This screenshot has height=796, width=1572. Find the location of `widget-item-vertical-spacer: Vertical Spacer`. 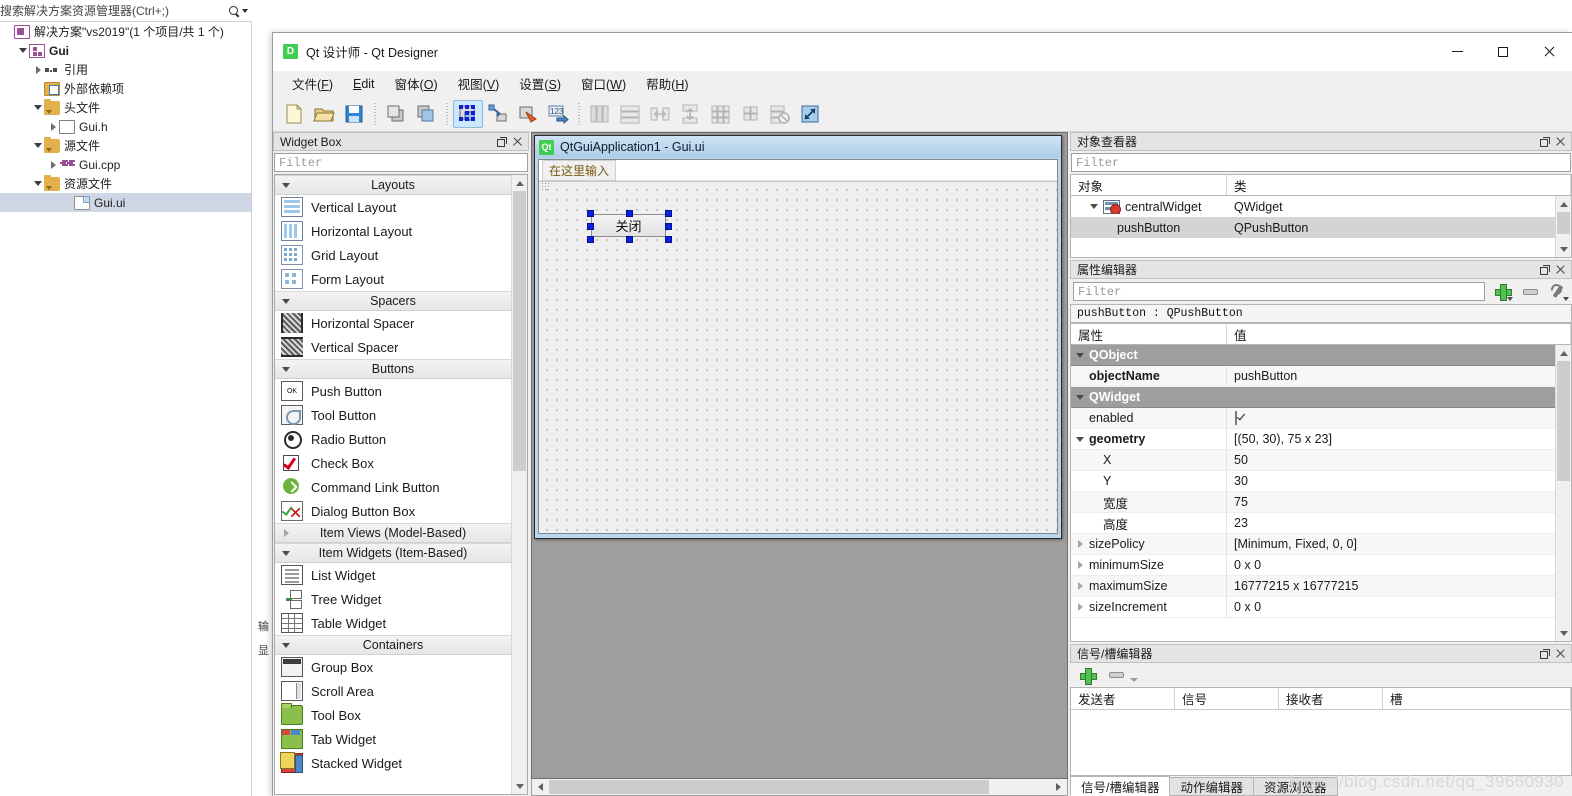

widget-item-vertical-spacer: Vertical Spacer is located at coordinates (393, 347).